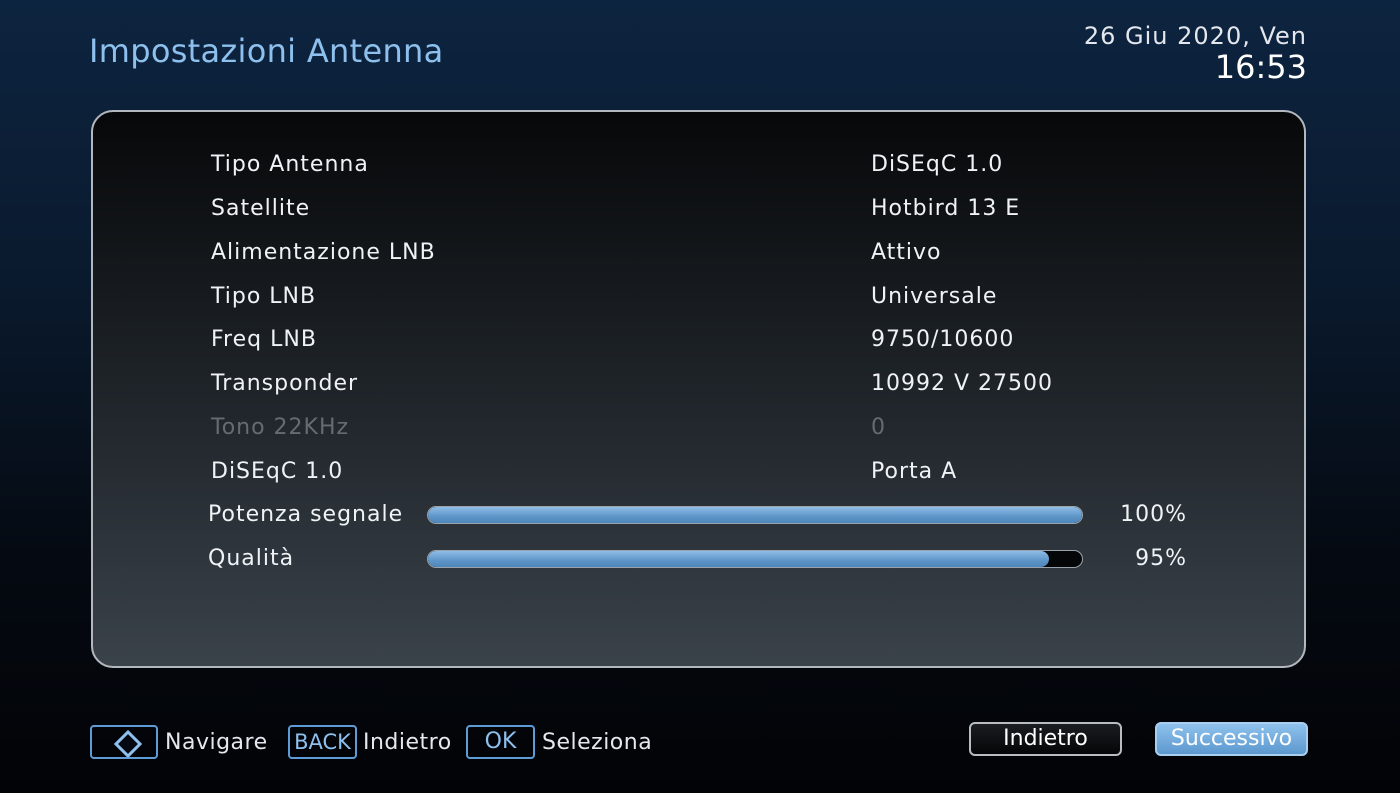 The height and width of the screenshot is (793, 1400). I want to click on setting-label: Freq LNB, so click(264, 339).